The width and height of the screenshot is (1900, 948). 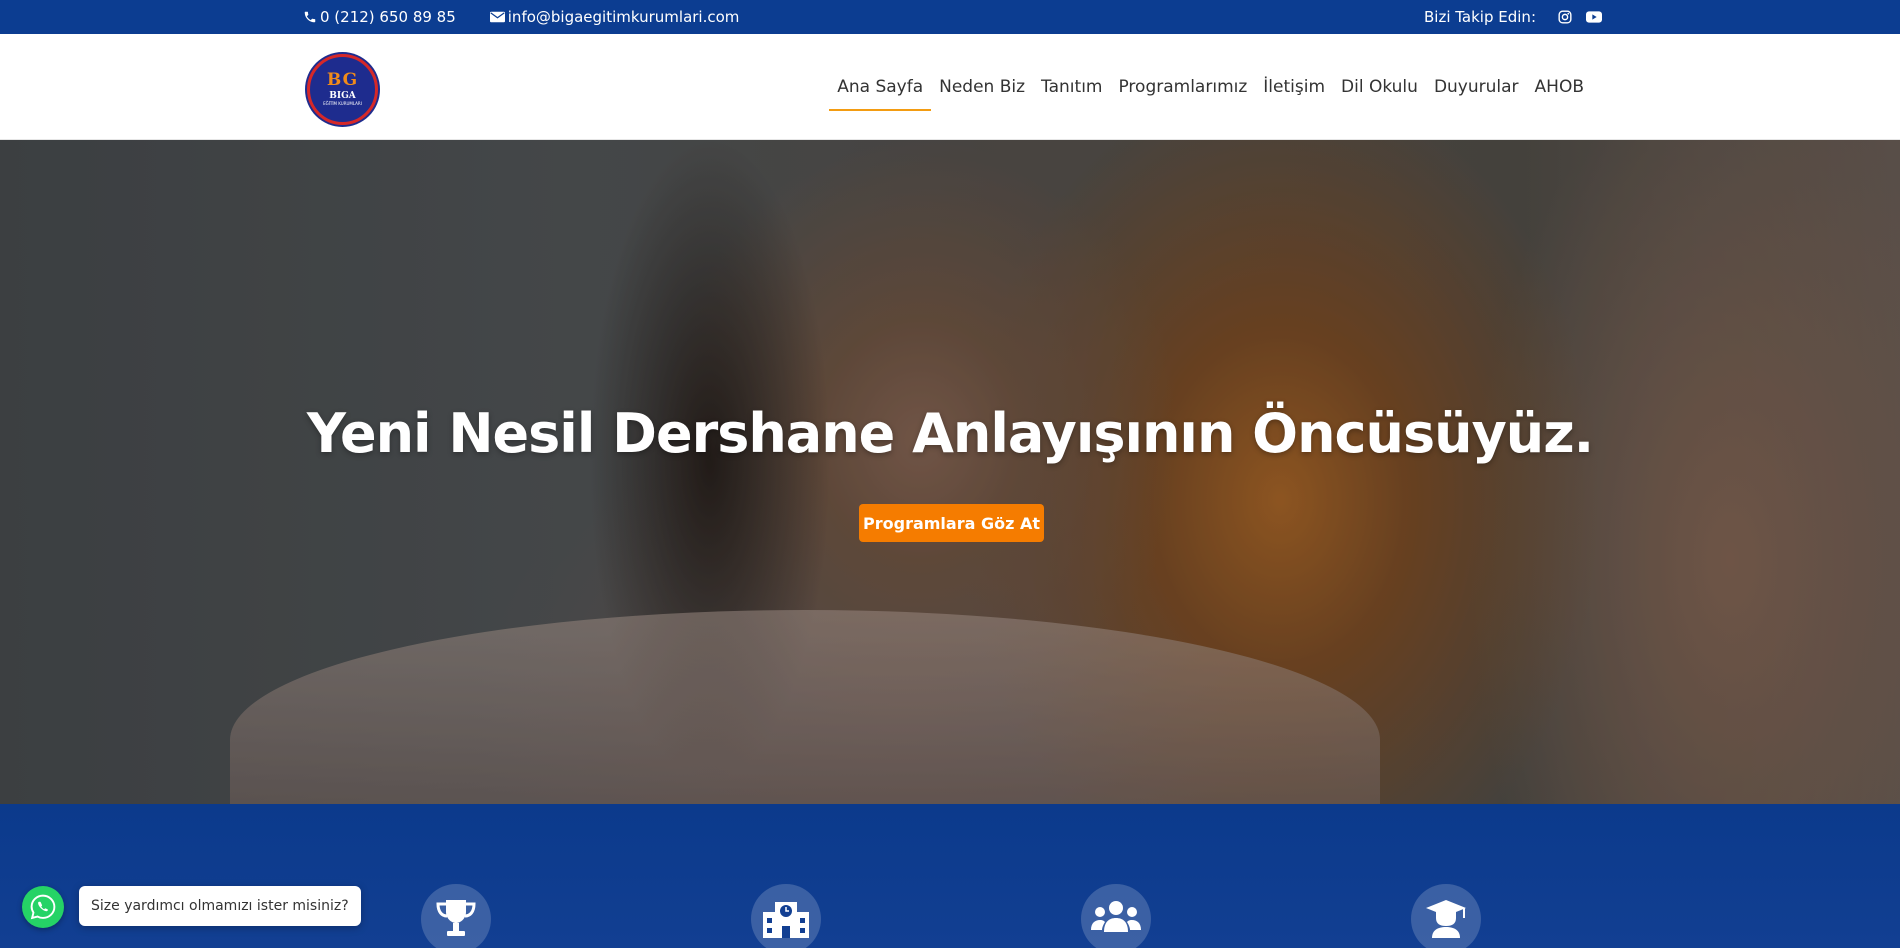 I want to click on whatsapp-icon, so click(x=43, y=907).